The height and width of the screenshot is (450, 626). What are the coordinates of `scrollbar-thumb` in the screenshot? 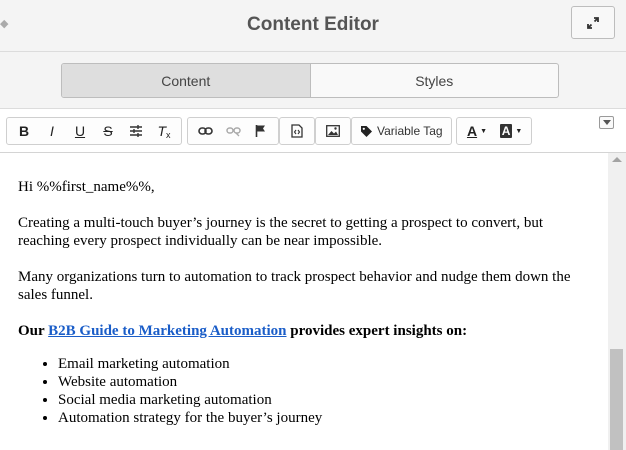 It's located at (616, 399).